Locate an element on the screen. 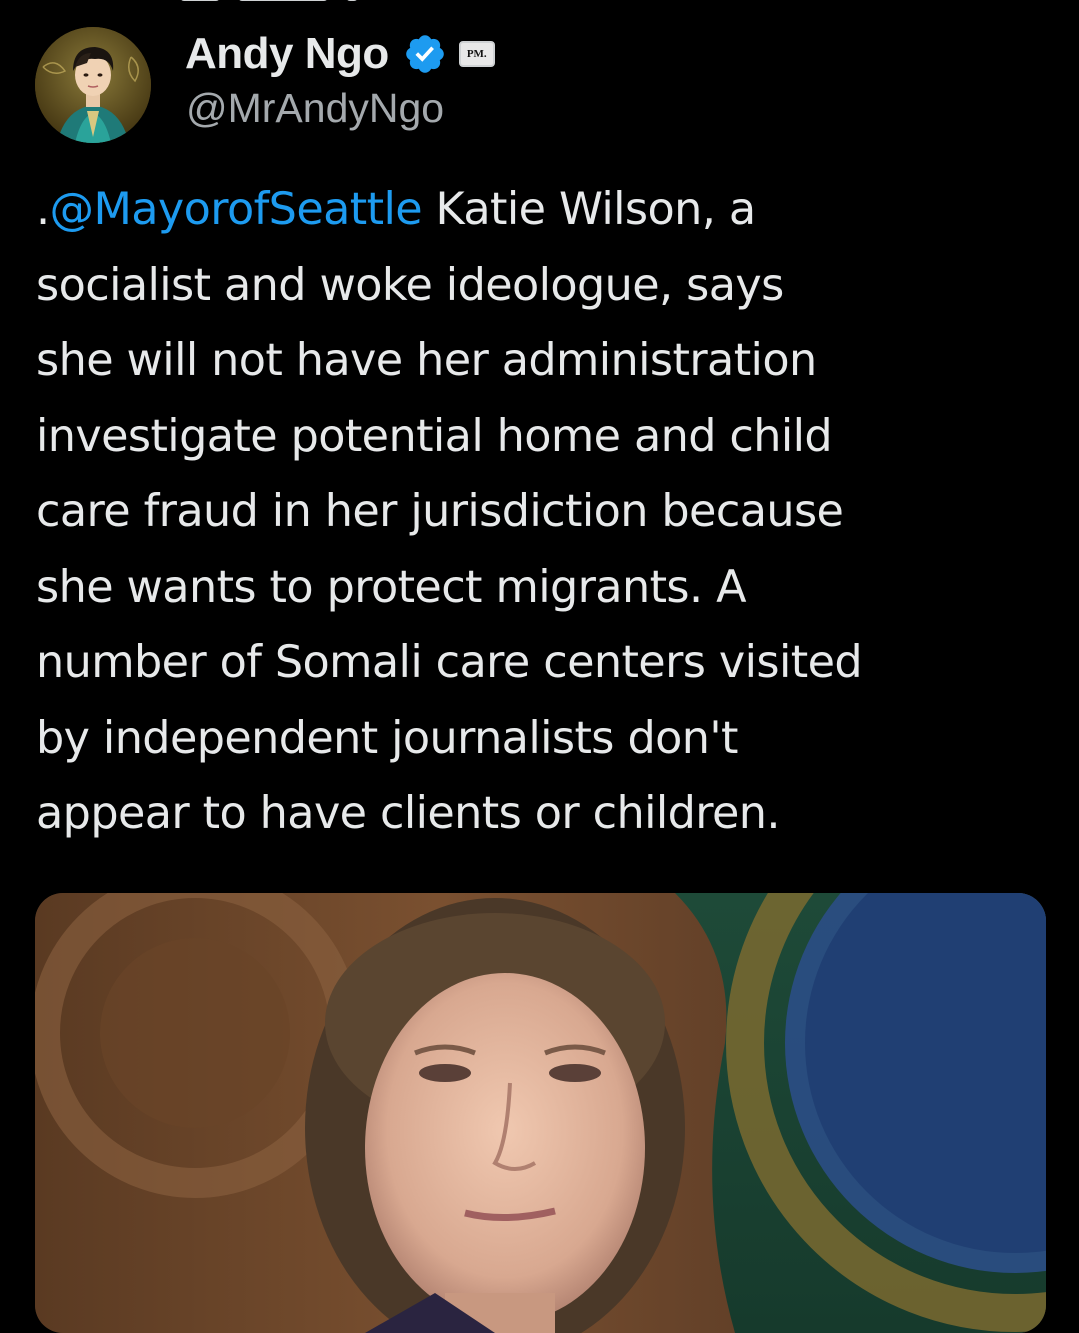 The width and height of the screenshot is (1079, 1333). text-segment: Katie Wilson, a is located at coordinates (589, 209).